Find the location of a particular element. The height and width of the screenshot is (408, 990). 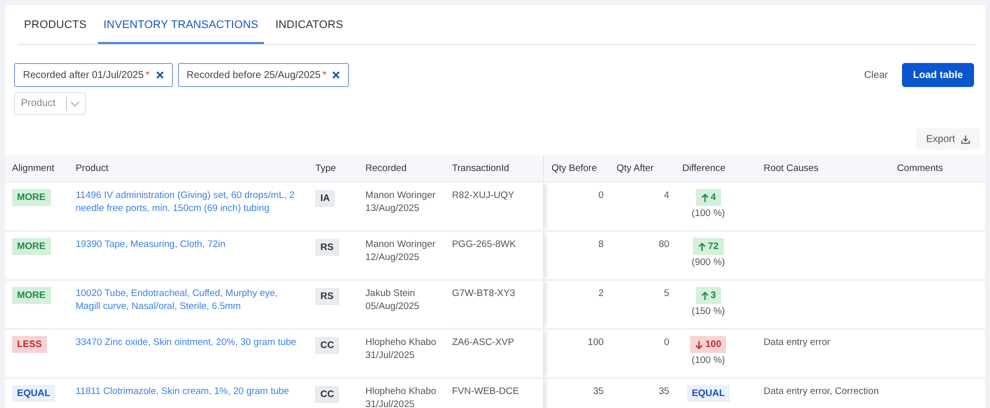

table-cell: 80 is located at coordinates (664, 244).